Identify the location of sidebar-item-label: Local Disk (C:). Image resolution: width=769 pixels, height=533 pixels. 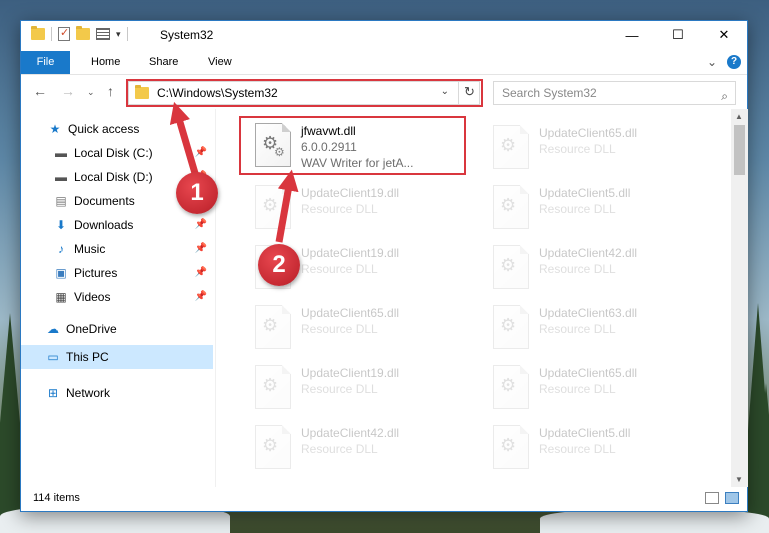
(113, 153).